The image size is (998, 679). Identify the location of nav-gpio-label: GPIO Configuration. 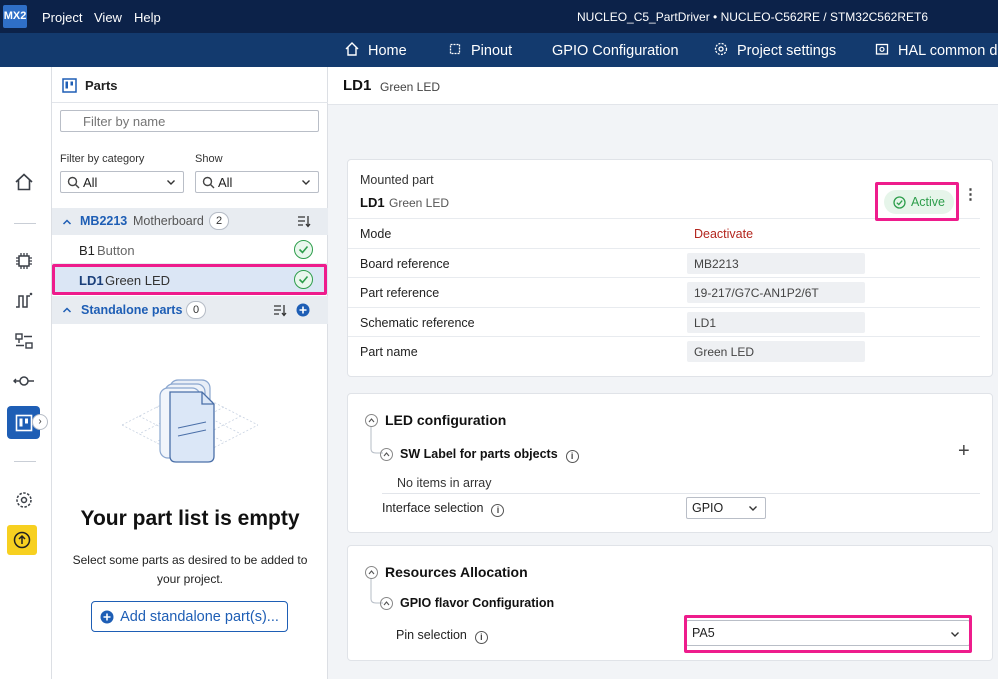
(615, 51).